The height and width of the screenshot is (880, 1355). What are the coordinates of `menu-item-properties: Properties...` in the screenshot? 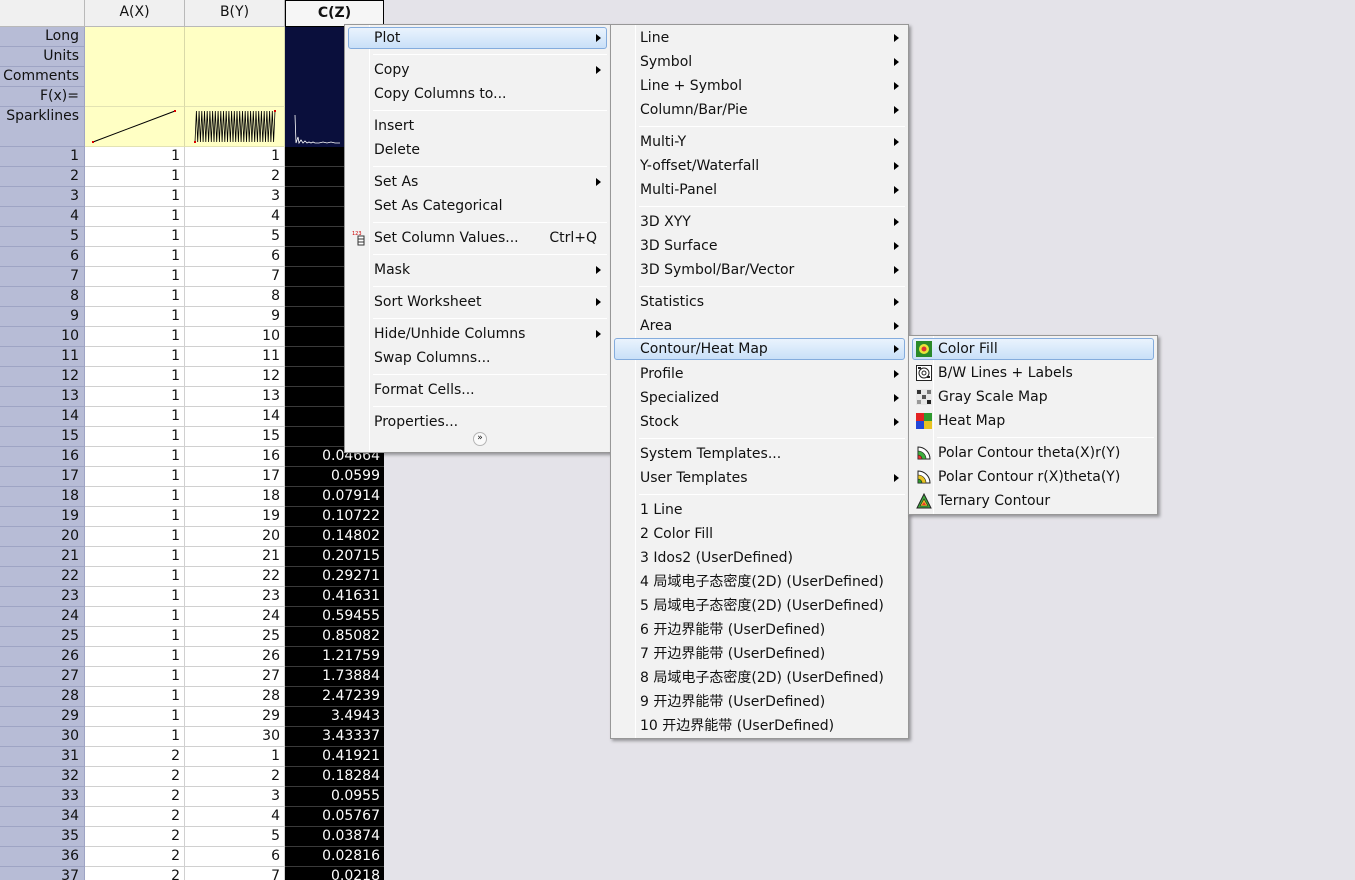 It's located at (477, 422).